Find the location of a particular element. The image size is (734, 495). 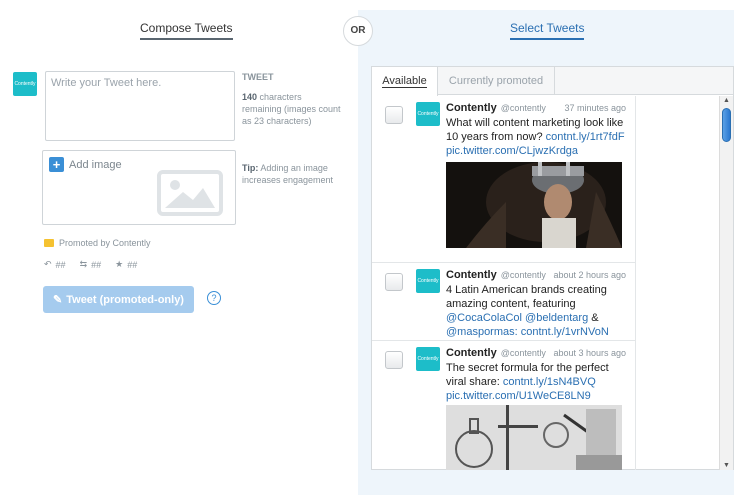

scroll-down-arrow-icon: ▼ is located at coordinates (726, 465).